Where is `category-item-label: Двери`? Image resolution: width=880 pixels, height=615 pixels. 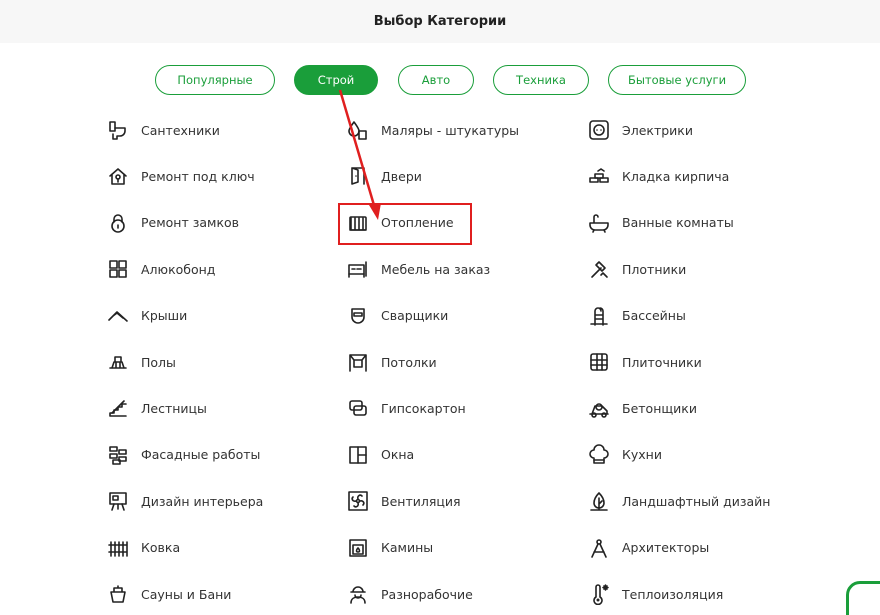 category-item-label: Двери is located at coordinates (401, 176).